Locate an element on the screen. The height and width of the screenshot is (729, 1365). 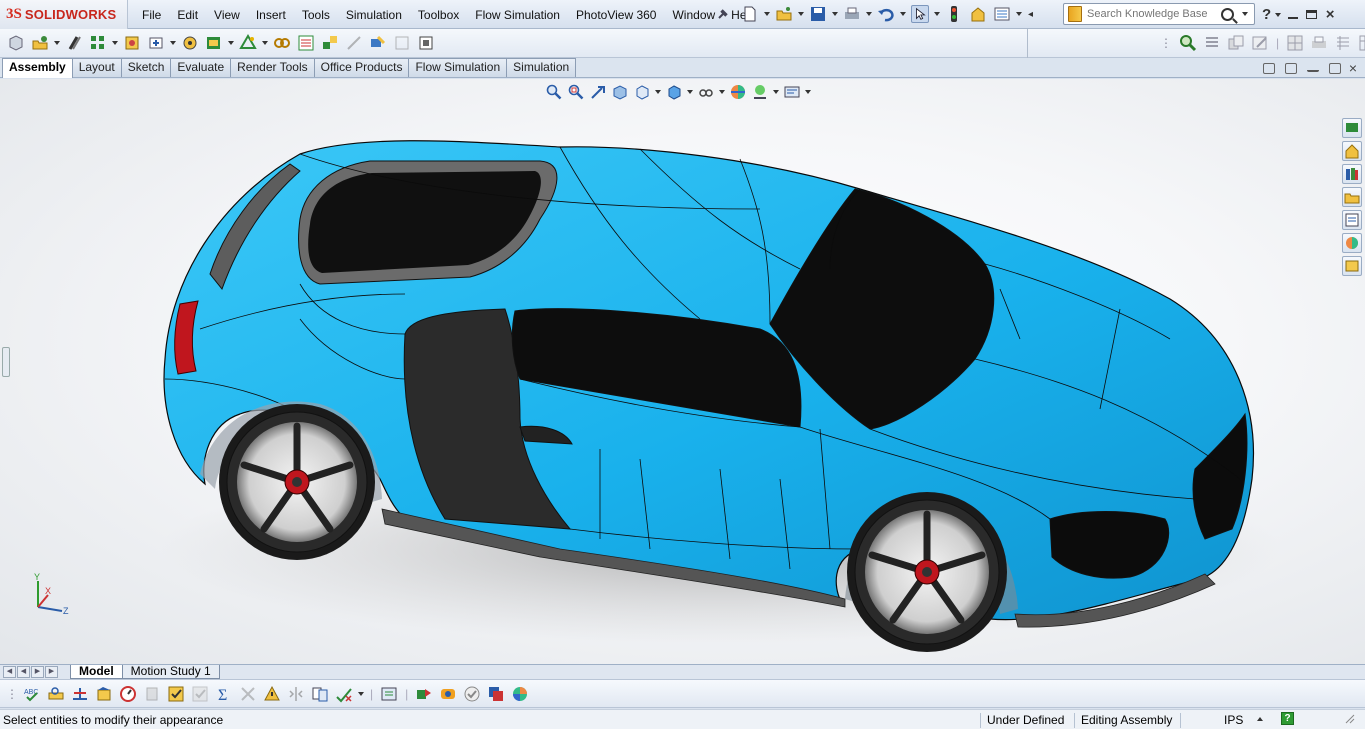
resize-grip-icon is located at coordinates (1350, 719).